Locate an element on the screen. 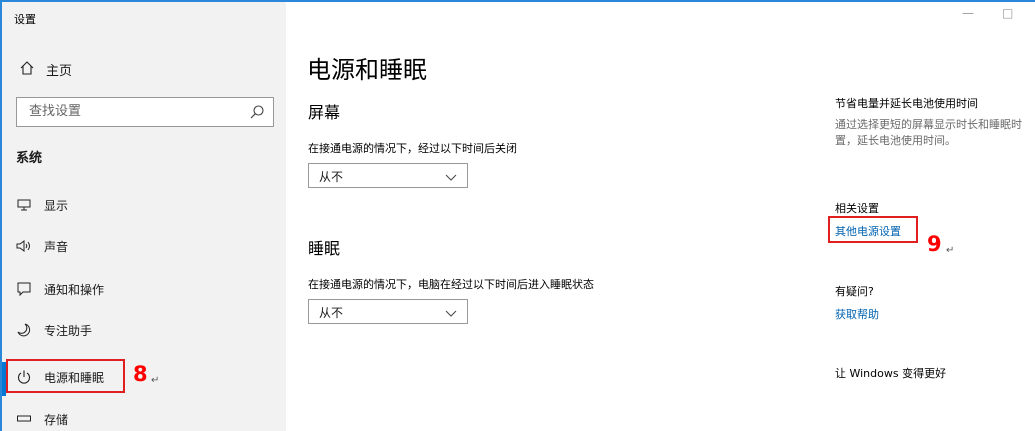 The image size is (1035, 431). sidebar-item-focus-assist: 专注助手 is located at coordinates (54, 330).